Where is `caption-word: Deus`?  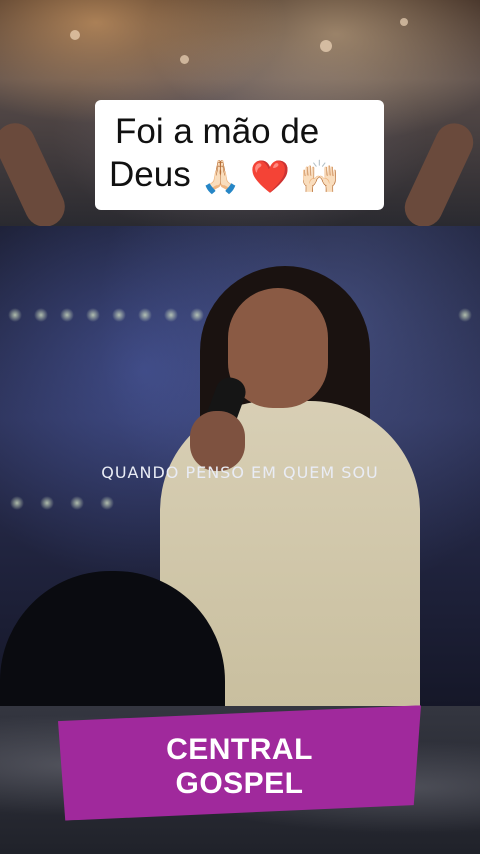 caption-word: Deus is located at coordinates (150, 174).